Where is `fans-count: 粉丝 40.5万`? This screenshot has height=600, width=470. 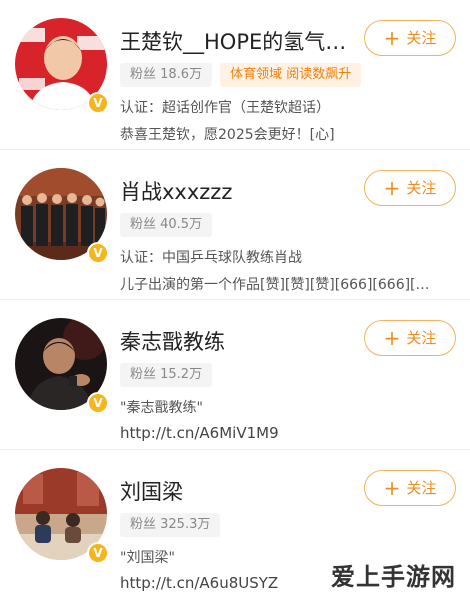 fans-count: 粉丝 40.5万 is located at coordinates (166, 225).